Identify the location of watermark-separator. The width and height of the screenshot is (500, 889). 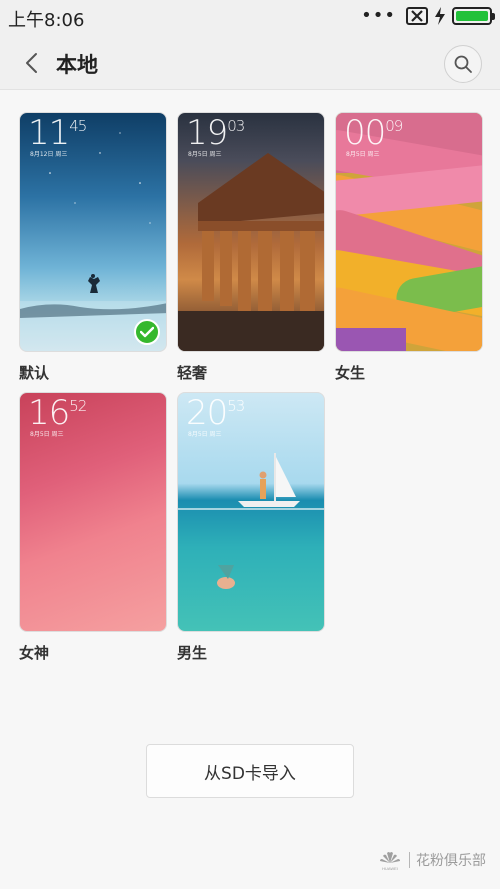
(409, 860).